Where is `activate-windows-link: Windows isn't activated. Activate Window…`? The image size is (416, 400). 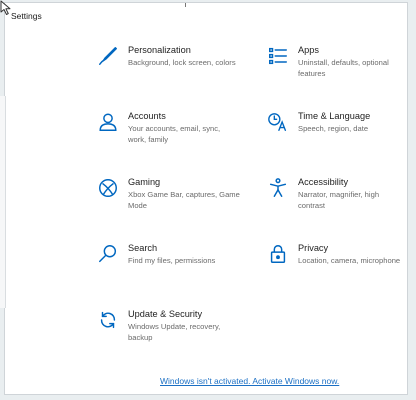 activate-windows-link: Windows isn't activated. Activate Window… is located at coordinates (249, 381).